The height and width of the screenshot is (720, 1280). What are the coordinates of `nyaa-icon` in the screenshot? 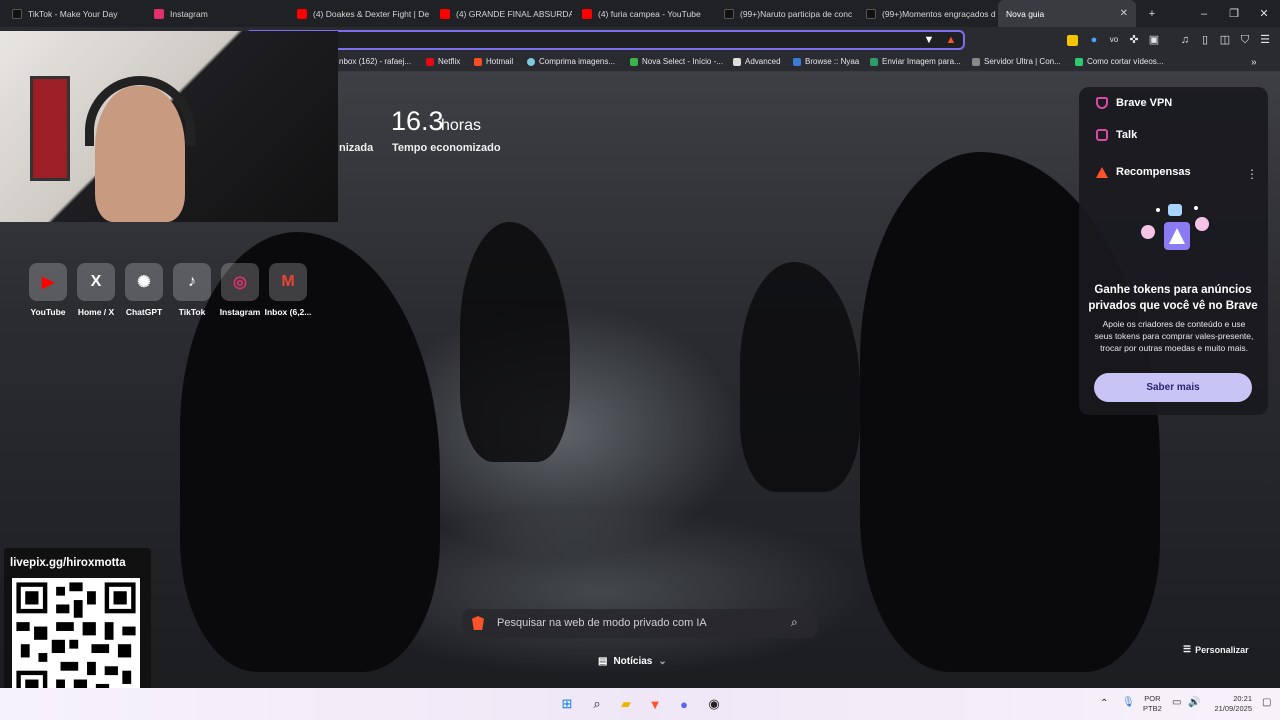 It's located at (797, 61).